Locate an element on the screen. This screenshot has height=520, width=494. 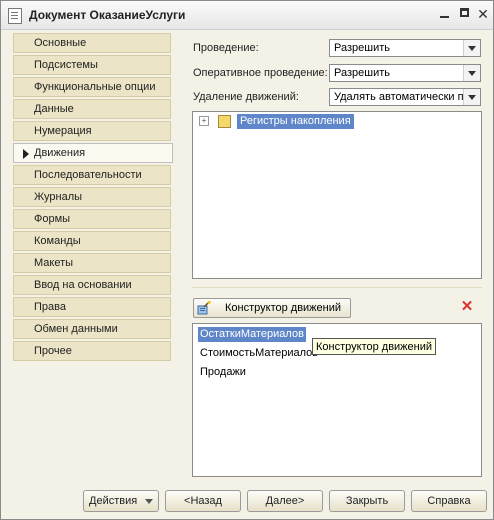
divider is located at coordinates (337, 287).